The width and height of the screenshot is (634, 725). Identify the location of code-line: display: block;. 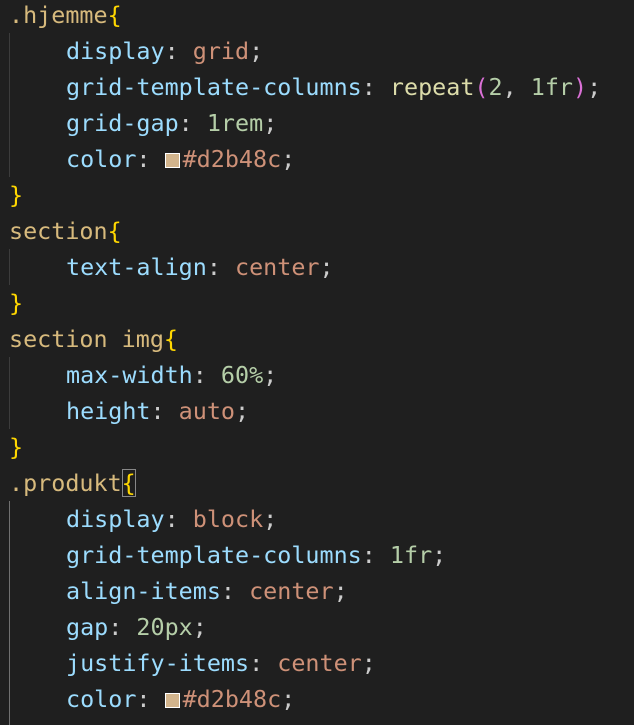
(143, 519).